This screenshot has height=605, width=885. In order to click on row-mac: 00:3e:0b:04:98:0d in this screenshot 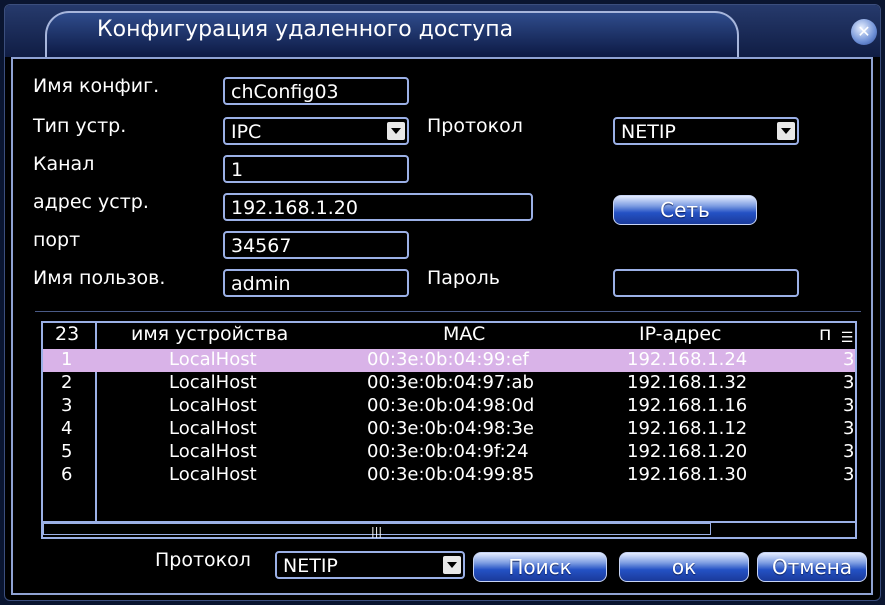, I will do `click(451, 405)`.